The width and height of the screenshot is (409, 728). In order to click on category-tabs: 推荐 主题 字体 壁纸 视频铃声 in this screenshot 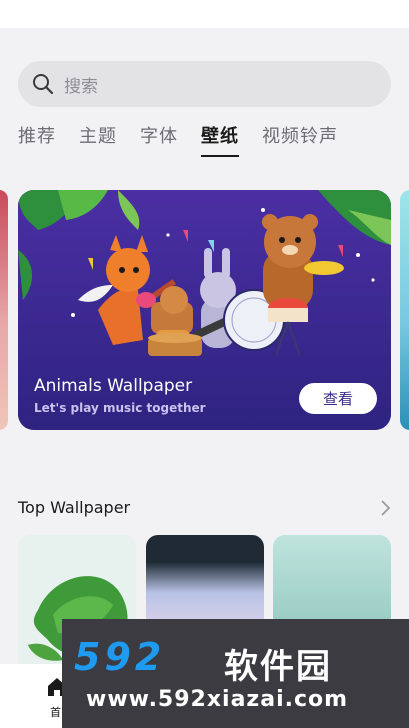, I will do `click(189, 139)`.